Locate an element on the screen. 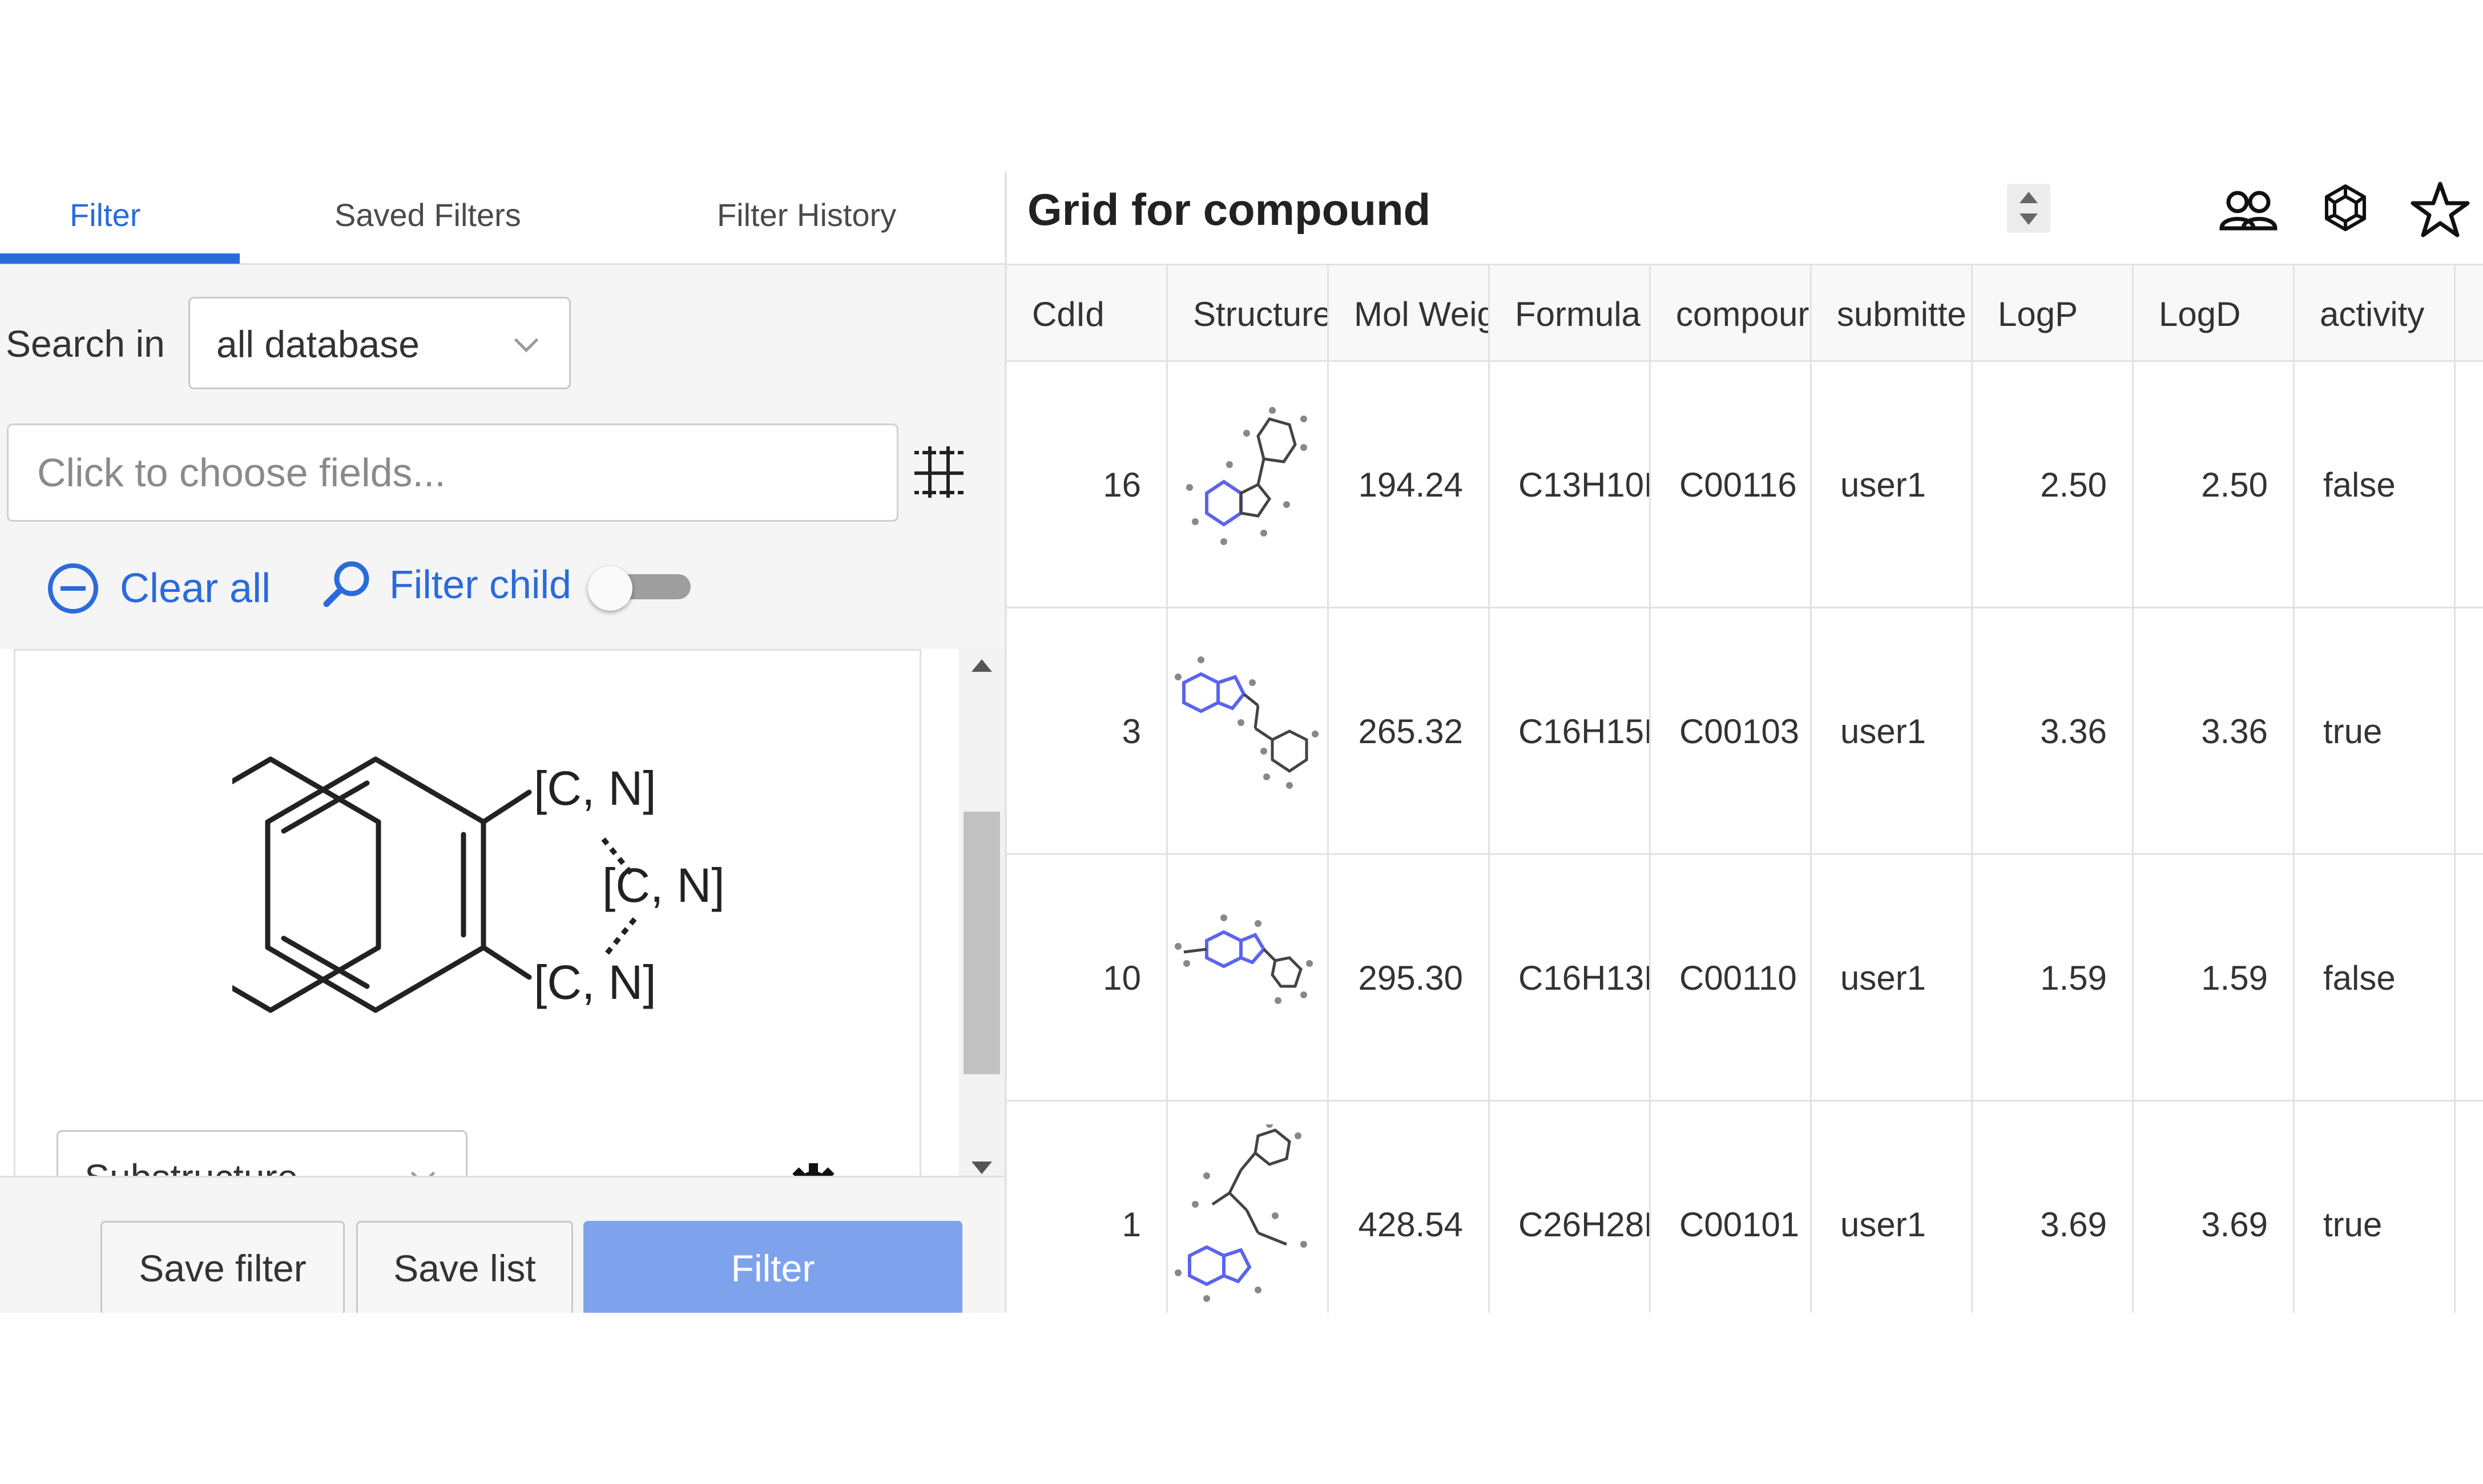 This screenshot has width=2483, height=1484. column-header-mol-weight: Mol Weig is located at coordinates (1409, 314).